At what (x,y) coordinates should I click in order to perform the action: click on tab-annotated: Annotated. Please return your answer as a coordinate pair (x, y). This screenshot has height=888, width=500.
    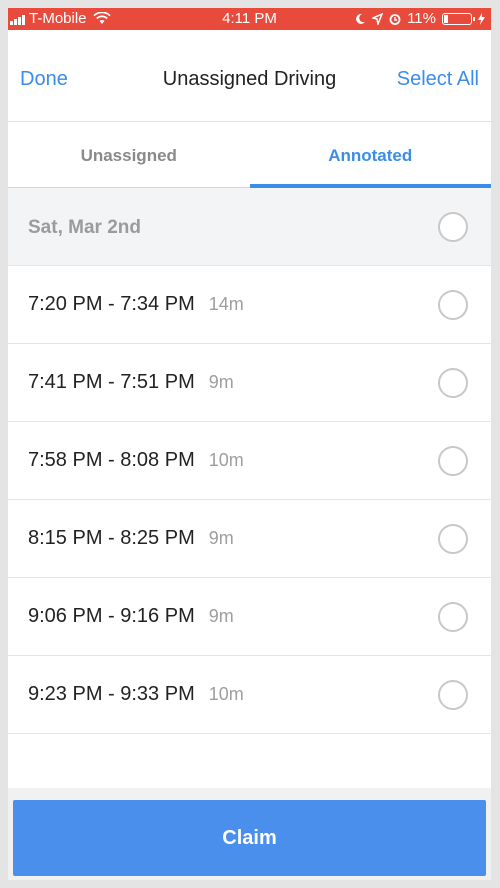
    Looking at the image, I should click on (370, 155).